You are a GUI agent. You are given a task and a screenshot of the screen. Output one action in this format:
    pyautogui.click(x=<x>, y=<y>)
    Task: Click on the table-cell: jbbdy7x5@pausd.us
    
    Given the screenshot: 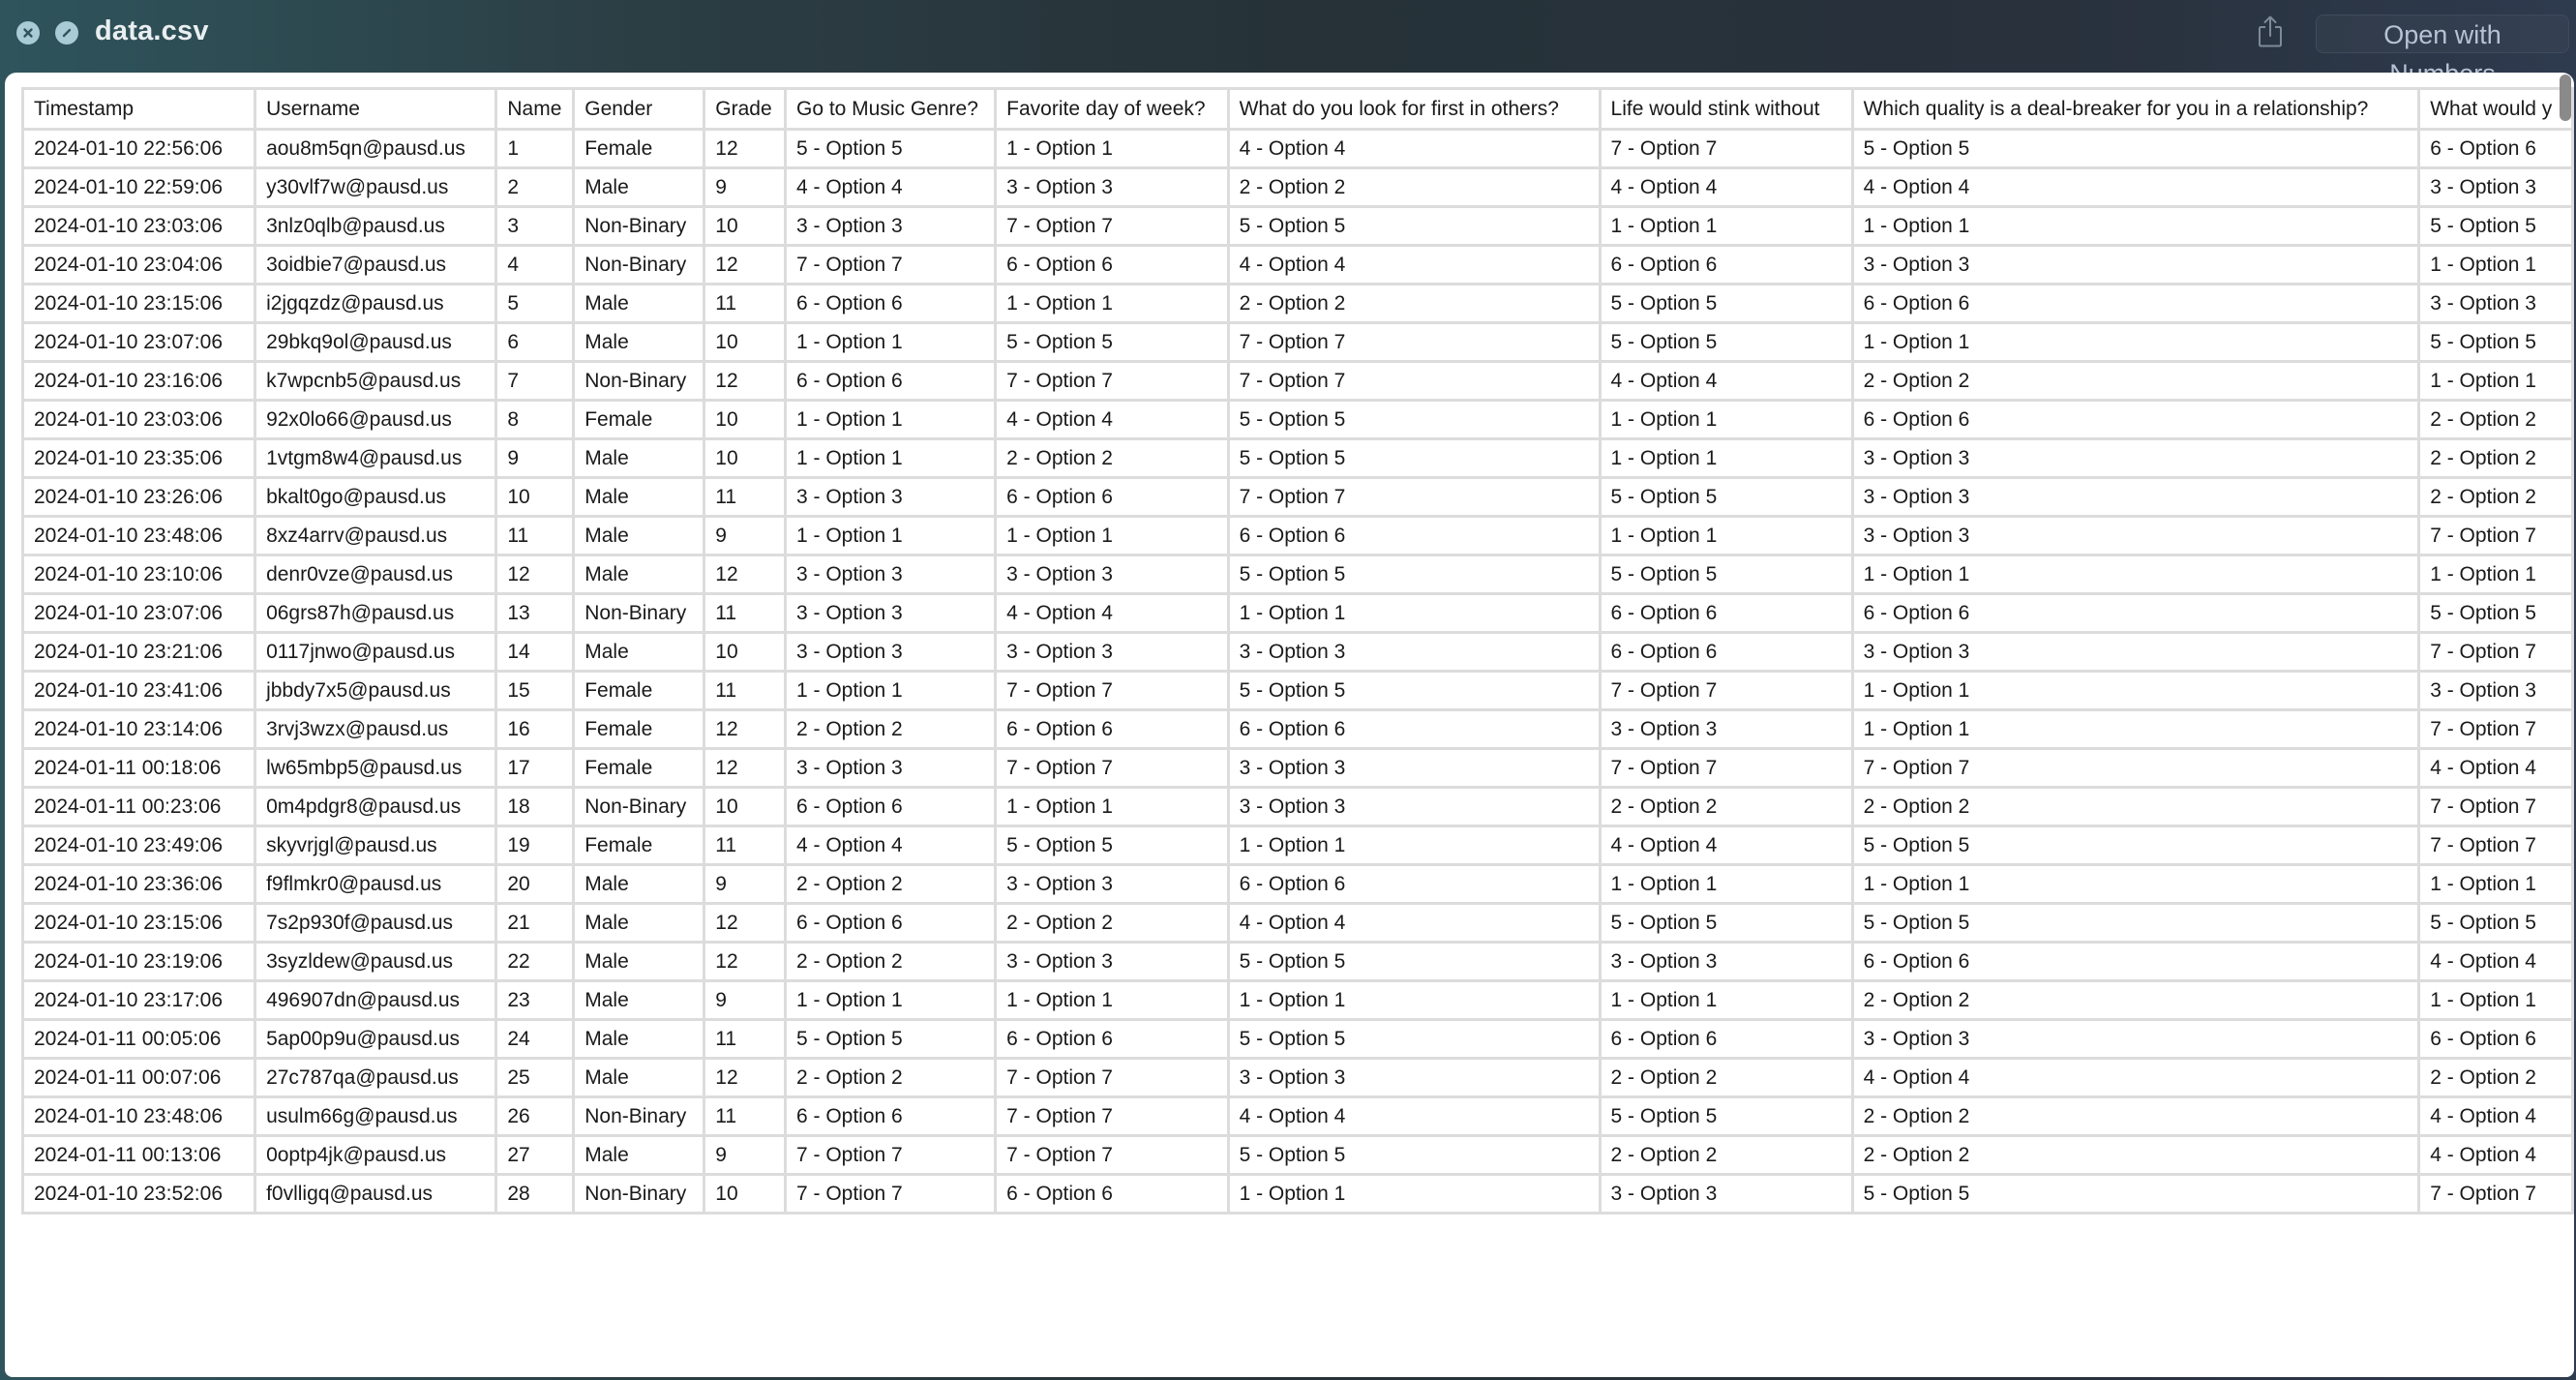 What is the action you would take?
    pyautogui.click(x=376, y=691)
    